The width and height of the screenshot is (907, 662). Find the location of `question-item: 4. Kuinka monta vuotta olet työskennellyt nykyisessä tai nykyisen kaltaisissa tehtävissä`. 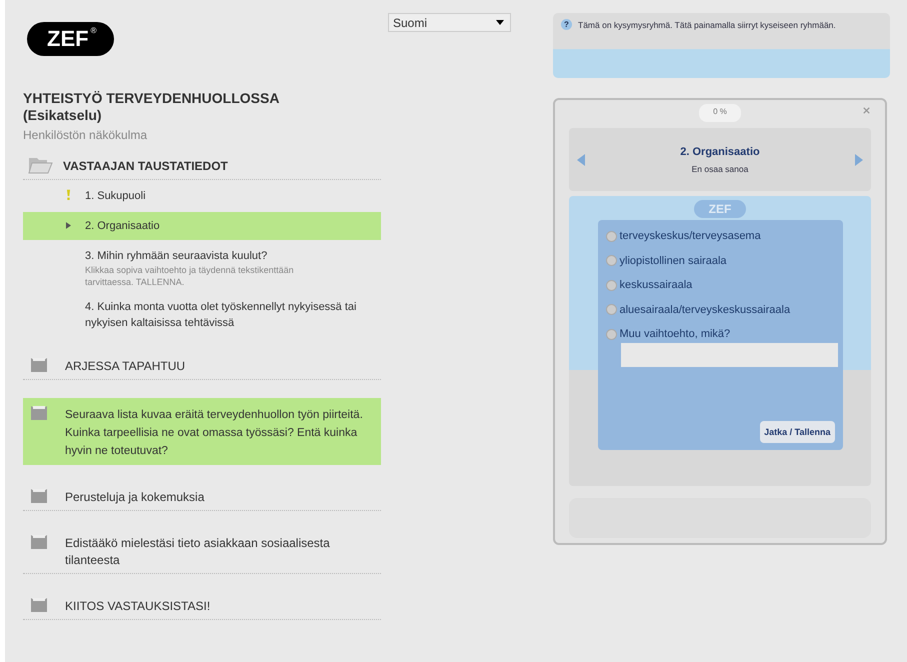

question-item: 4. Kuinka monta vuotta olet työskennellyt nykyisessä tai nykyisen kaltaisissa tehtävissä is located at coordinates (202, 315).